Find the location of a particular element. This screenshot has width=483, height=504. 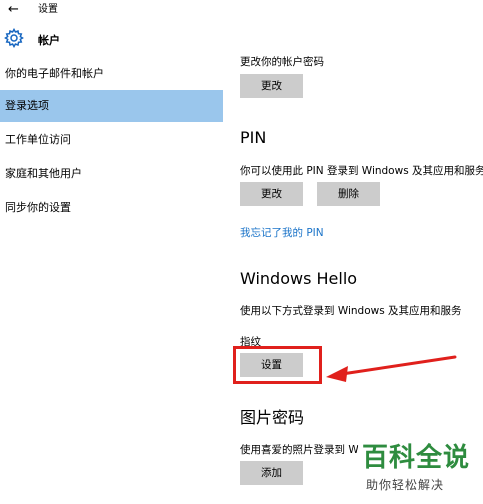

annotation-arrow-icon is located at coordinates (391, 368).